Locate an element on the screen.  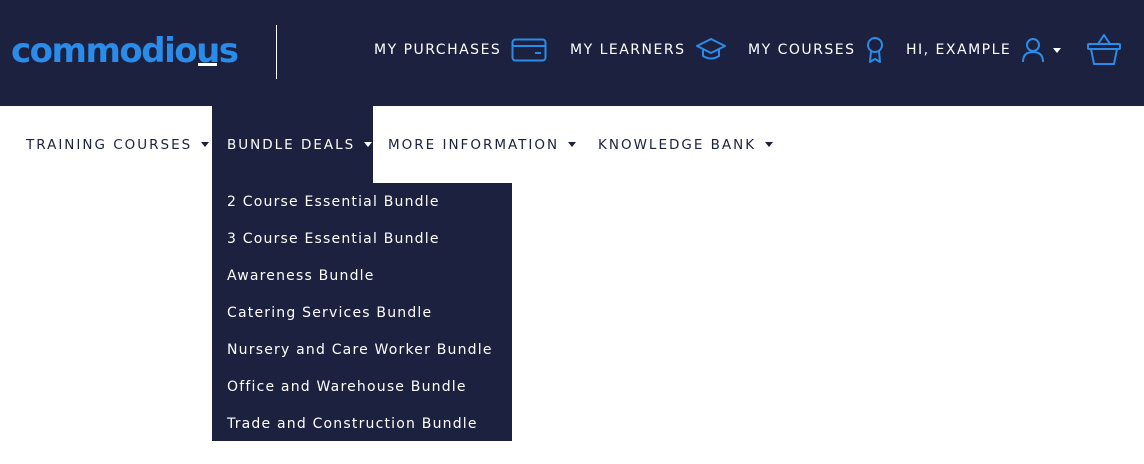
dropdown-item-trade-construction-bundle: Trade and Construction Bundle is located at coordinates (352, 423).